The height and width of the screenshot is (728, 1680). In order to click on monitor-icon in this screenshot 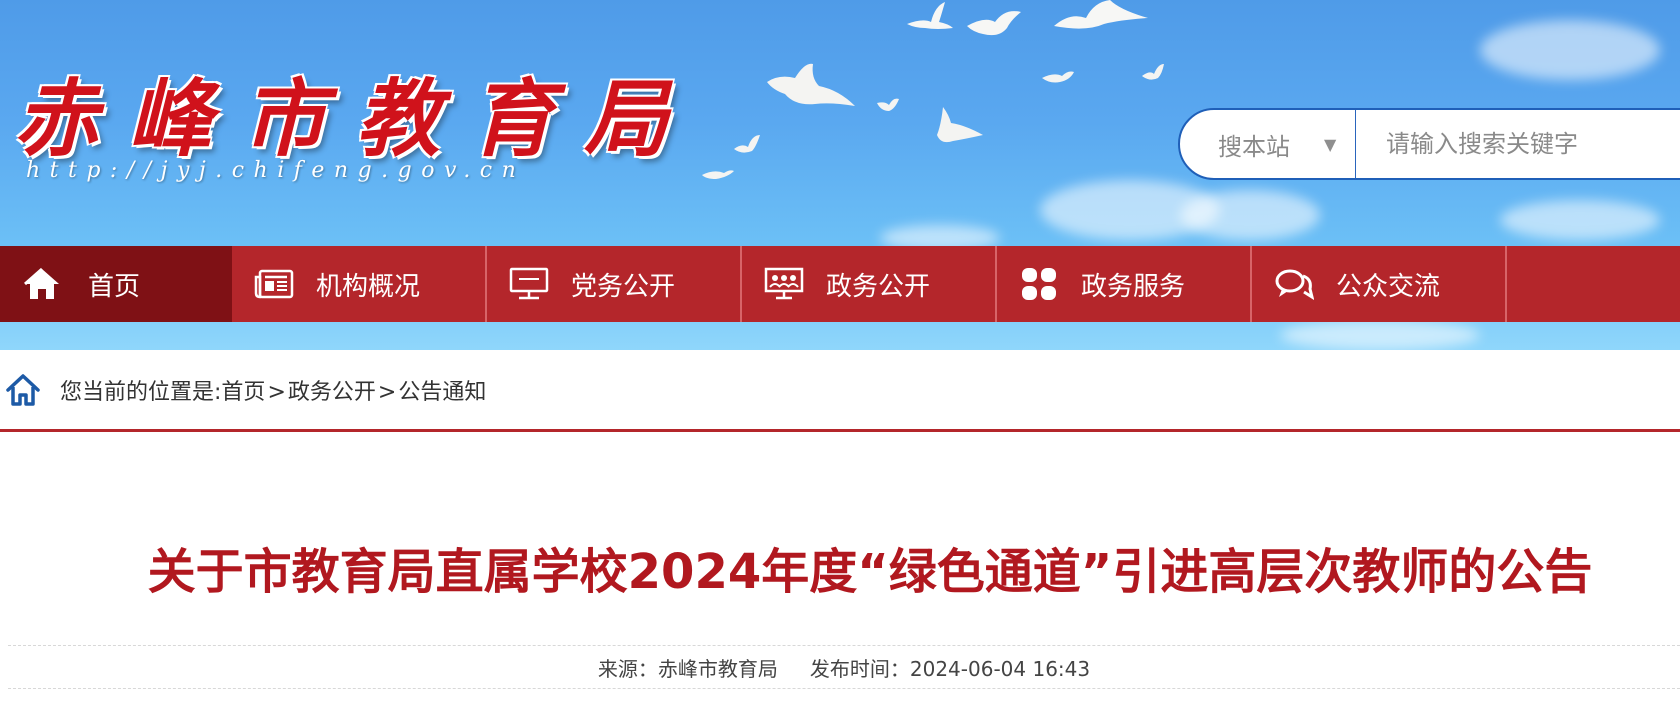, I will do `click(529, 284)`.